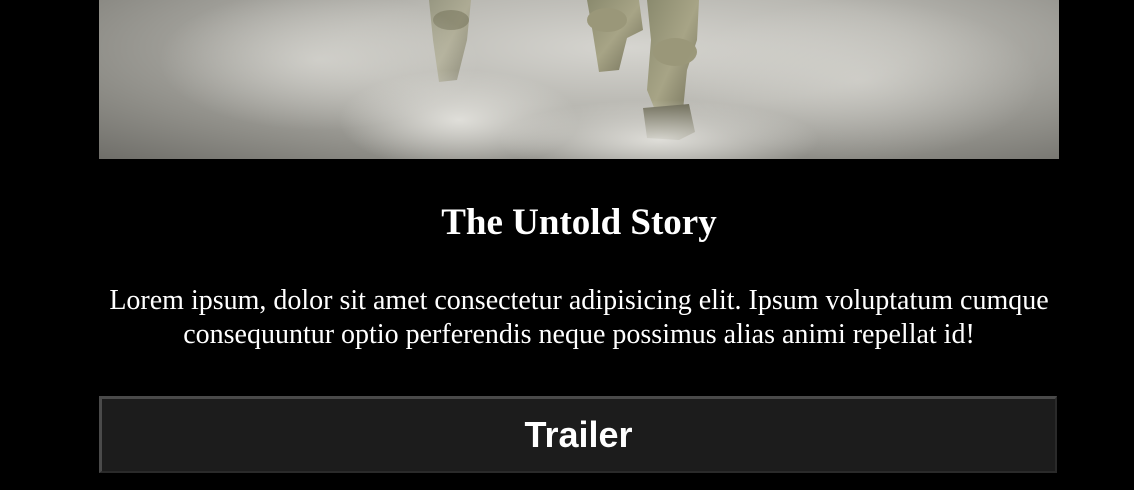 The image size is (1134, 490). I want to click on trailer-button: Trailer, so click(578, 434).